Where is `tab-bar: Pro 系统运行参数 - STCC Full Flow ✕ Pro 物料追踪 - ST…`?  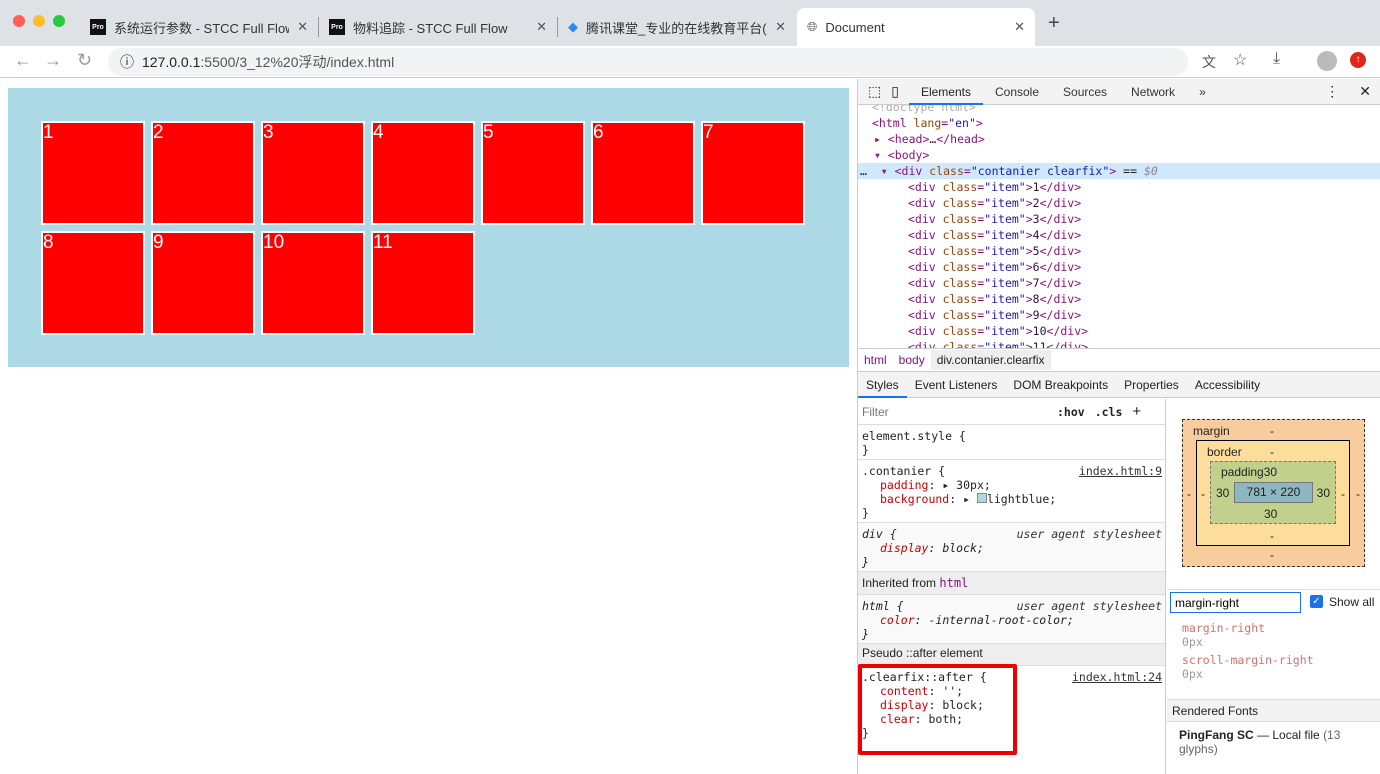
tab-bar: Pro 系统运行参数 - STCC Full Flow ✕ Pro 物料追踪 - ST… is located at coordinates (690, 23).